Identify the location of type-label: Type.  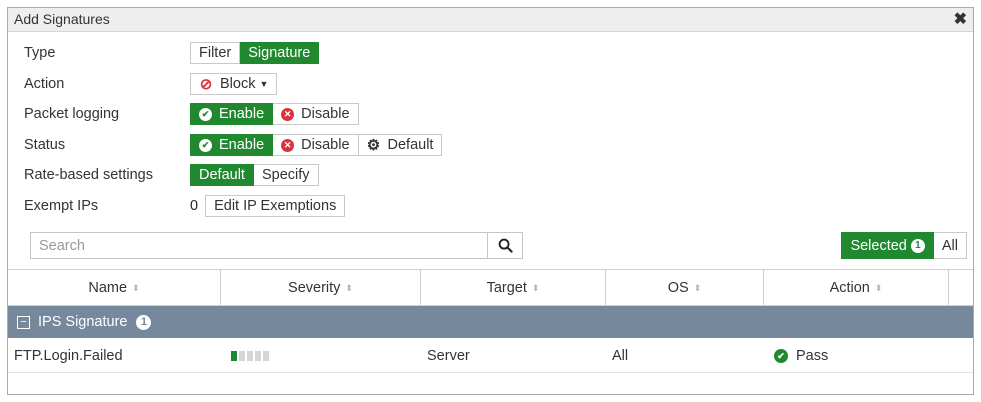
(40, 53).